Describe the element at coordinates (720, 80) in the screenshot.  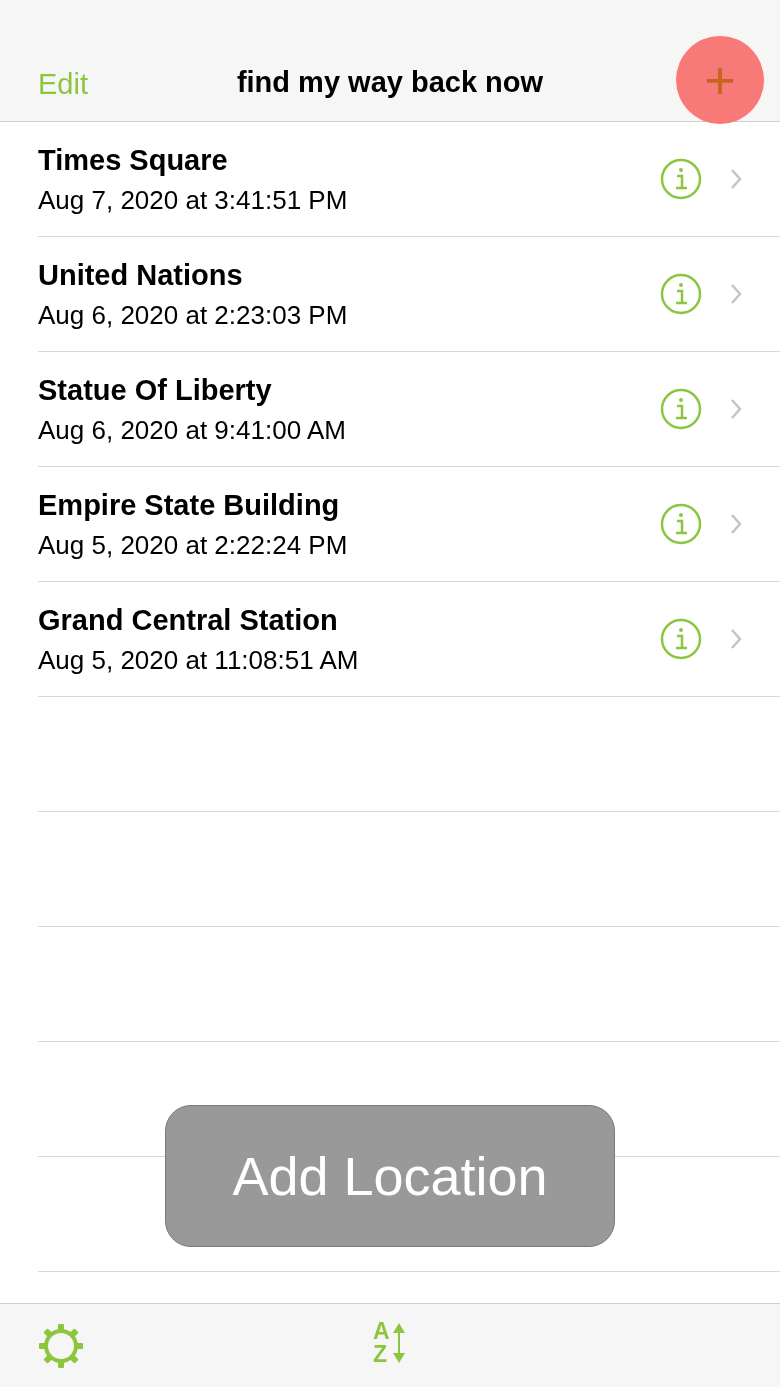
I see `add-button: +` at that location.